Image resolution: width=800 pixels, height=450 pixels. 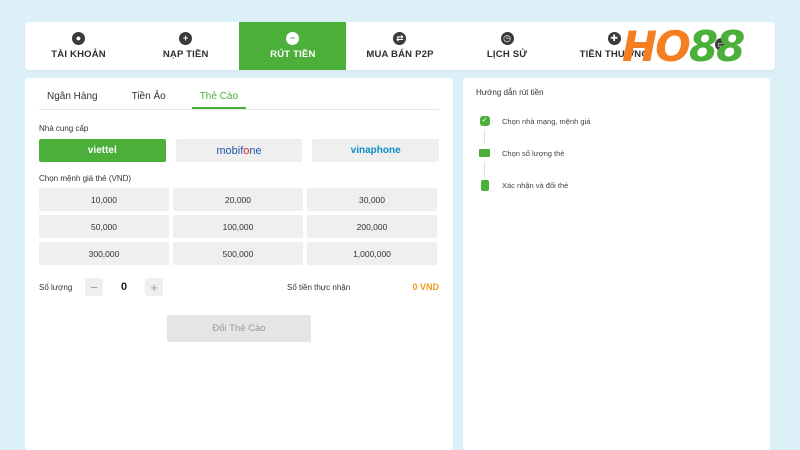 I want to click on provider-mobifone-label: mobifone, so click(x=239, y=150).